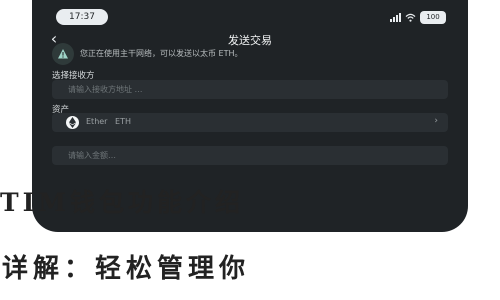  Describe the element at coordinates (436, 121) in the screenshot. I see `chevron-right-icon: ›` at that location.